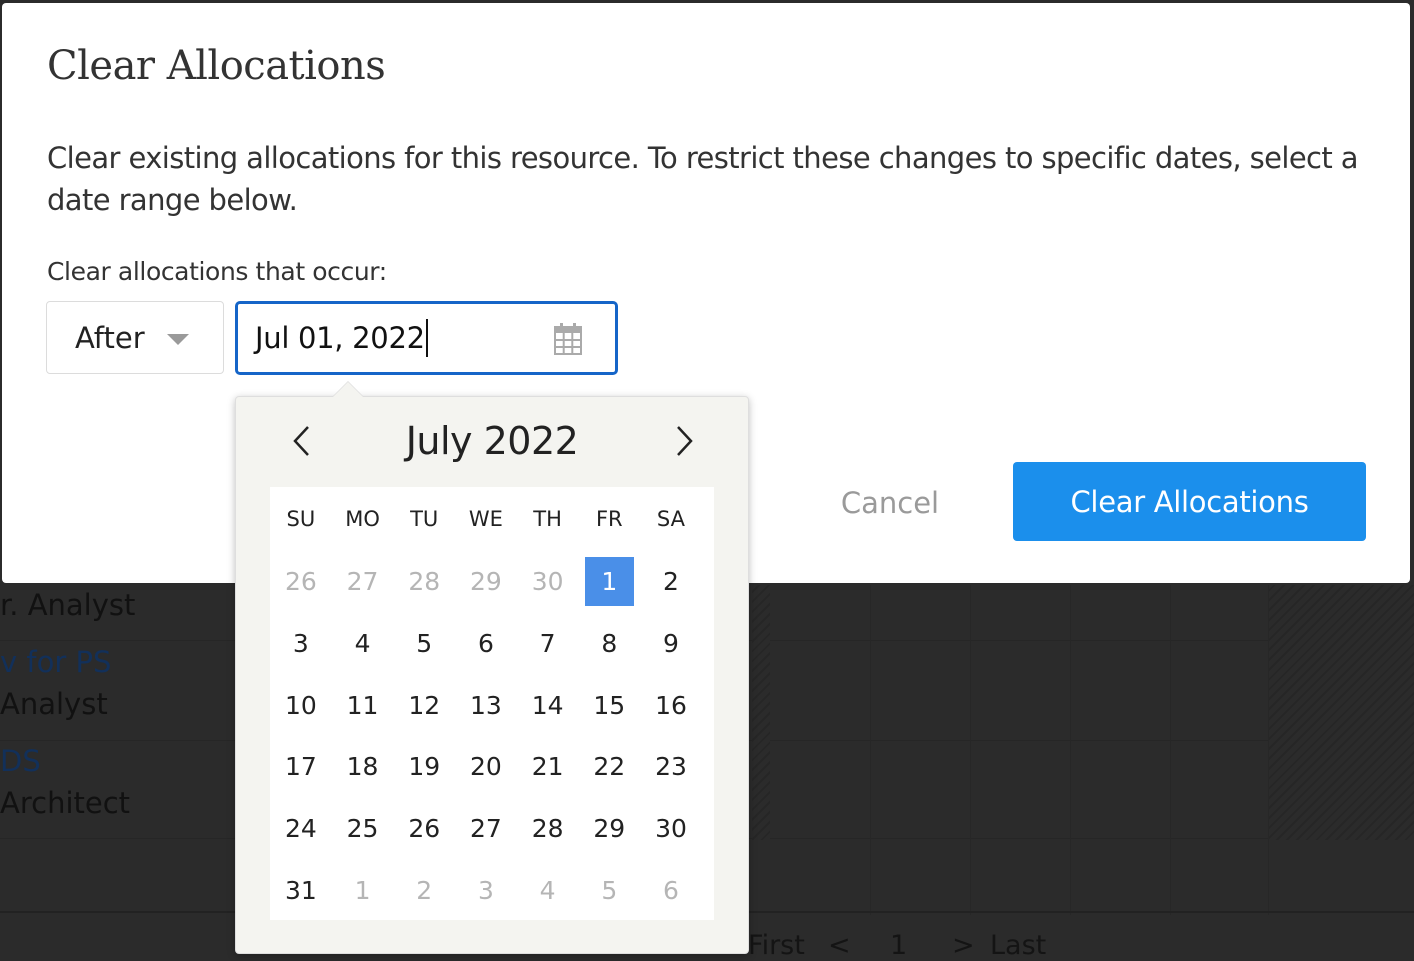  I want to click on calendar-day-other-month: 28, so click(424, 582).